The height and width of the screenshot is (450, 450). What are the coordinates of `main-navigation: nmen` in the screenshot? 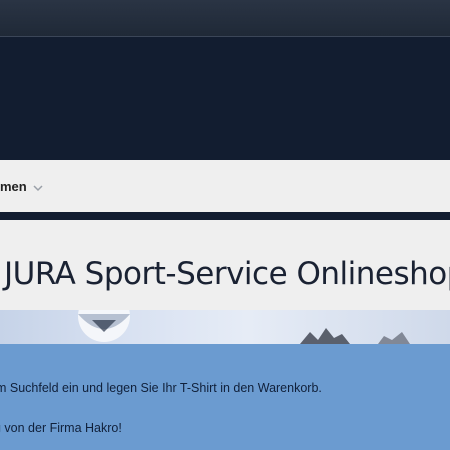 It's located at (225, 186).